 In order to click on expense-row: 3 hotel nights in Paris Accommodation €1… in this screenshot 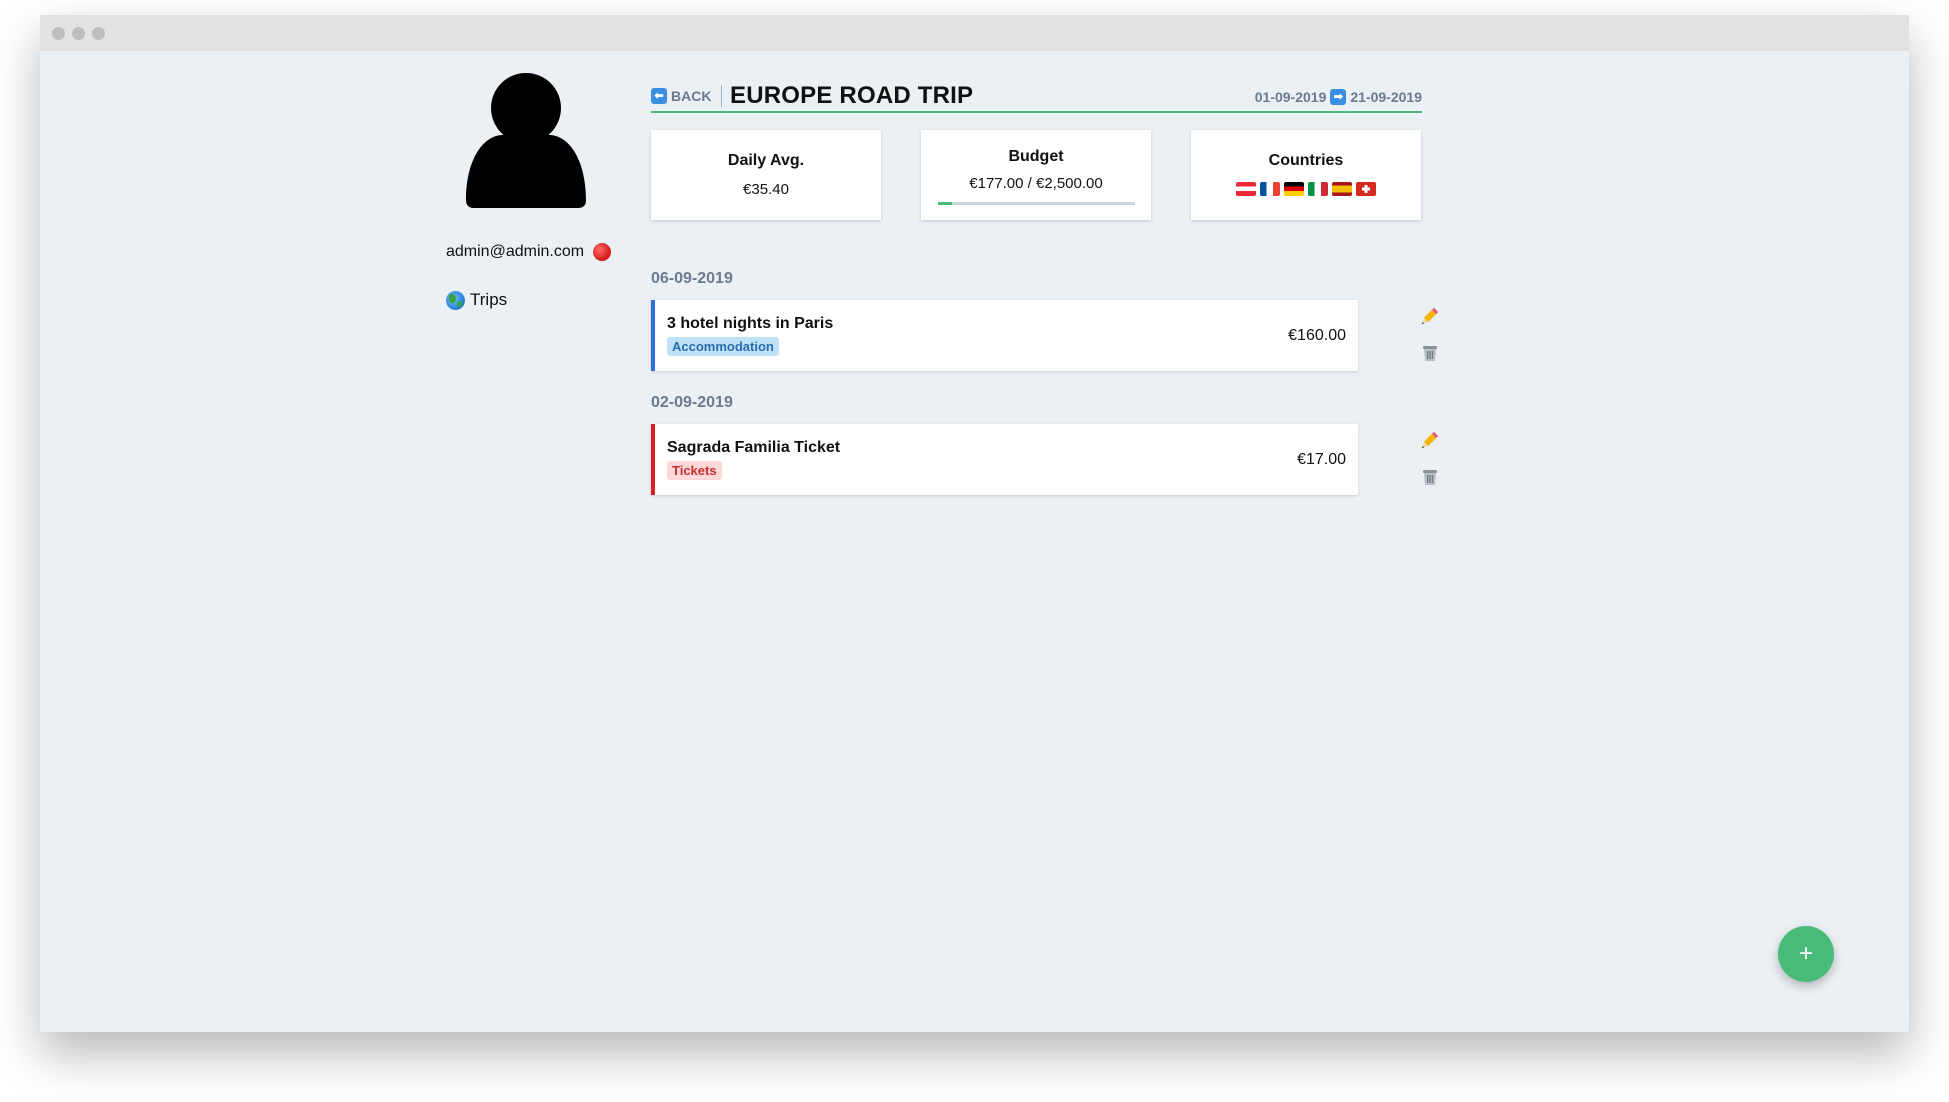, I will do `click(1004, 335)`.